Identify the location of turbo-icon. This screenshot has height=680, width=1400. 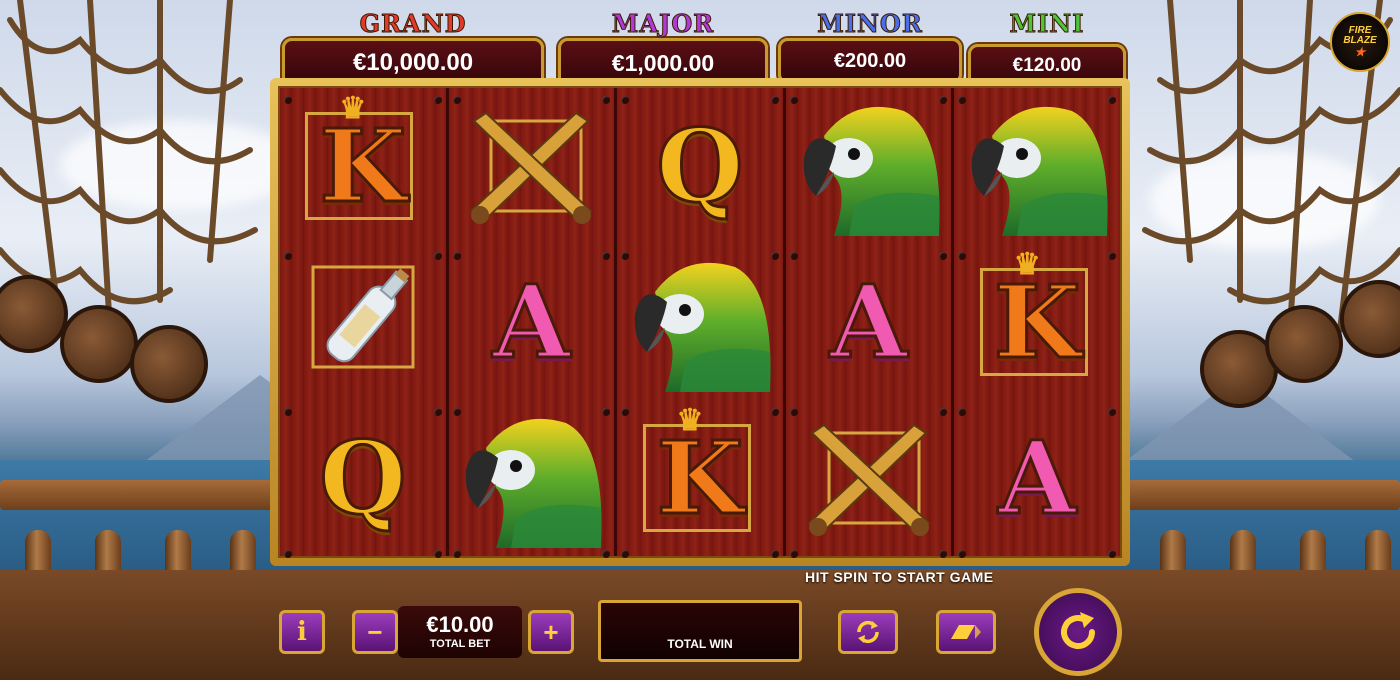
(966, 632).